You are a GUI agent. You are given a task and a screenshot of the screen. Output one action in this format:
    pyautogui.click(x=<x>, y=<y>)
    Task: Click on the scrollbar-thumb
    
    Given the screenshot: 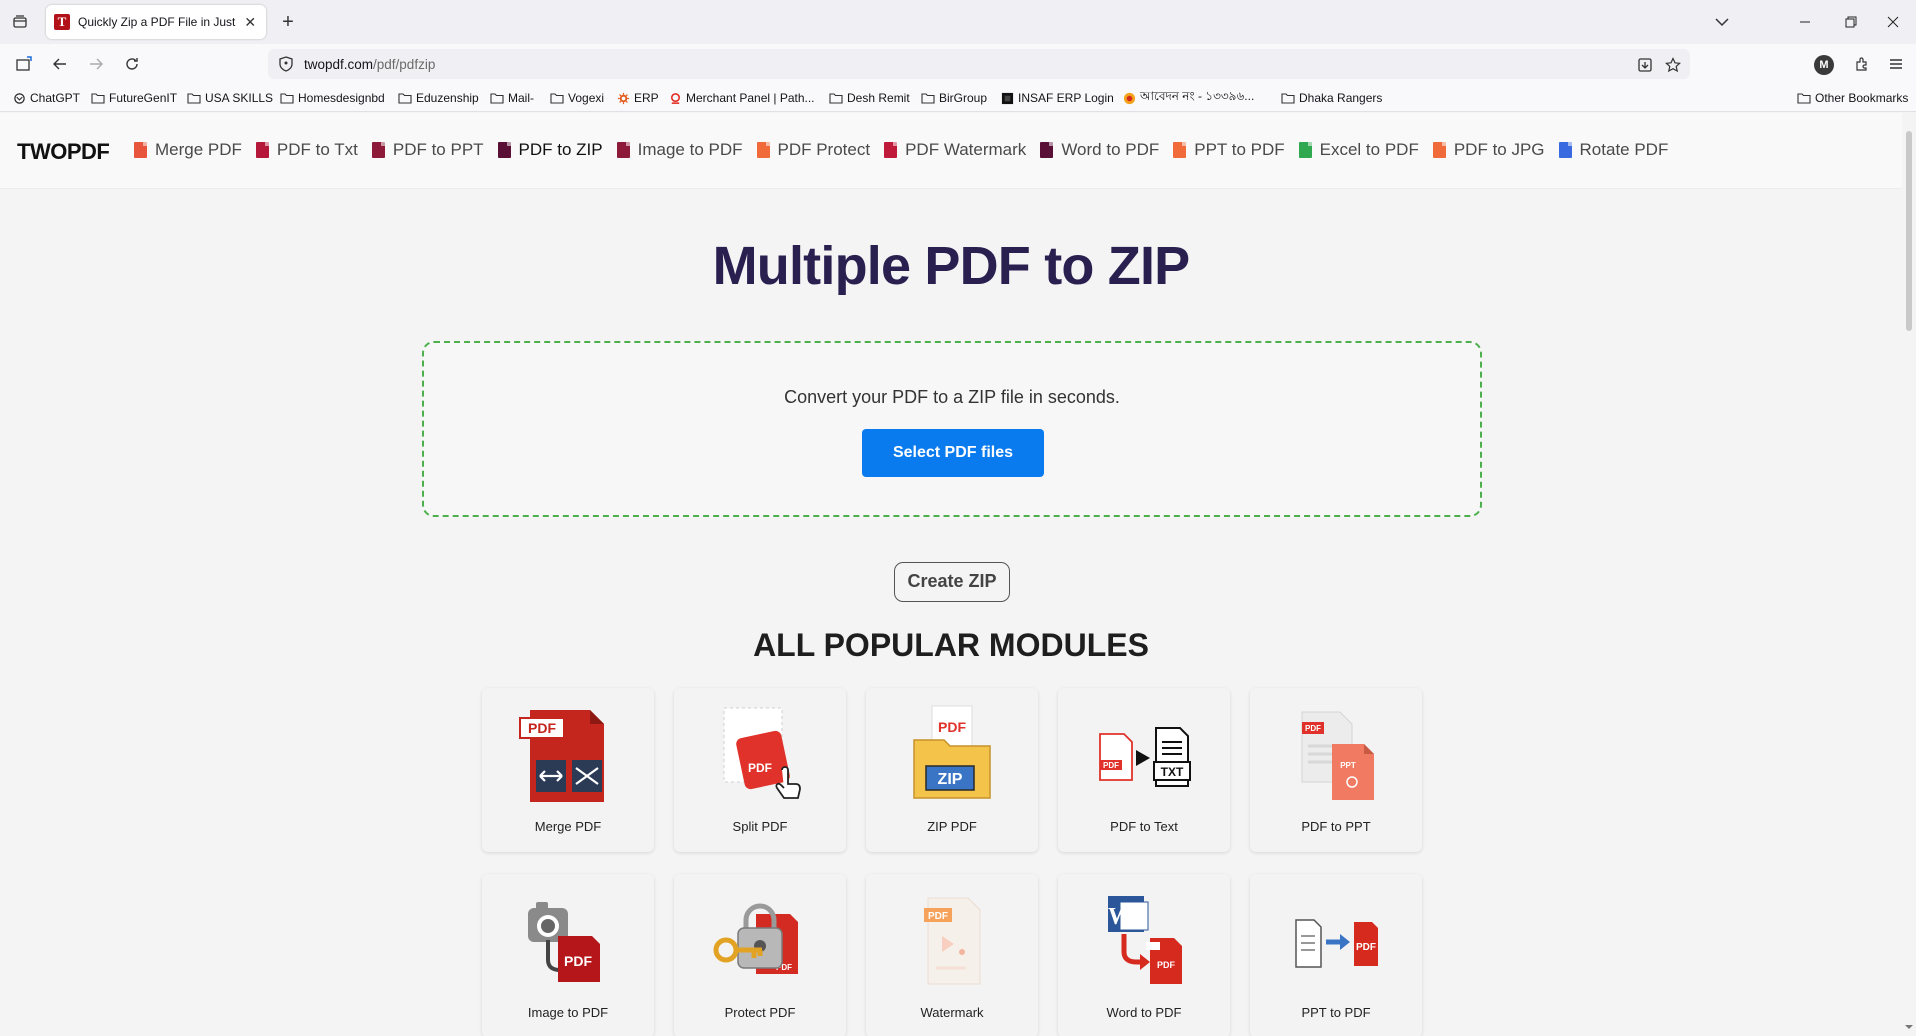 What is the action you would take?
    pyautogui.click(x=1909, y=231)
    